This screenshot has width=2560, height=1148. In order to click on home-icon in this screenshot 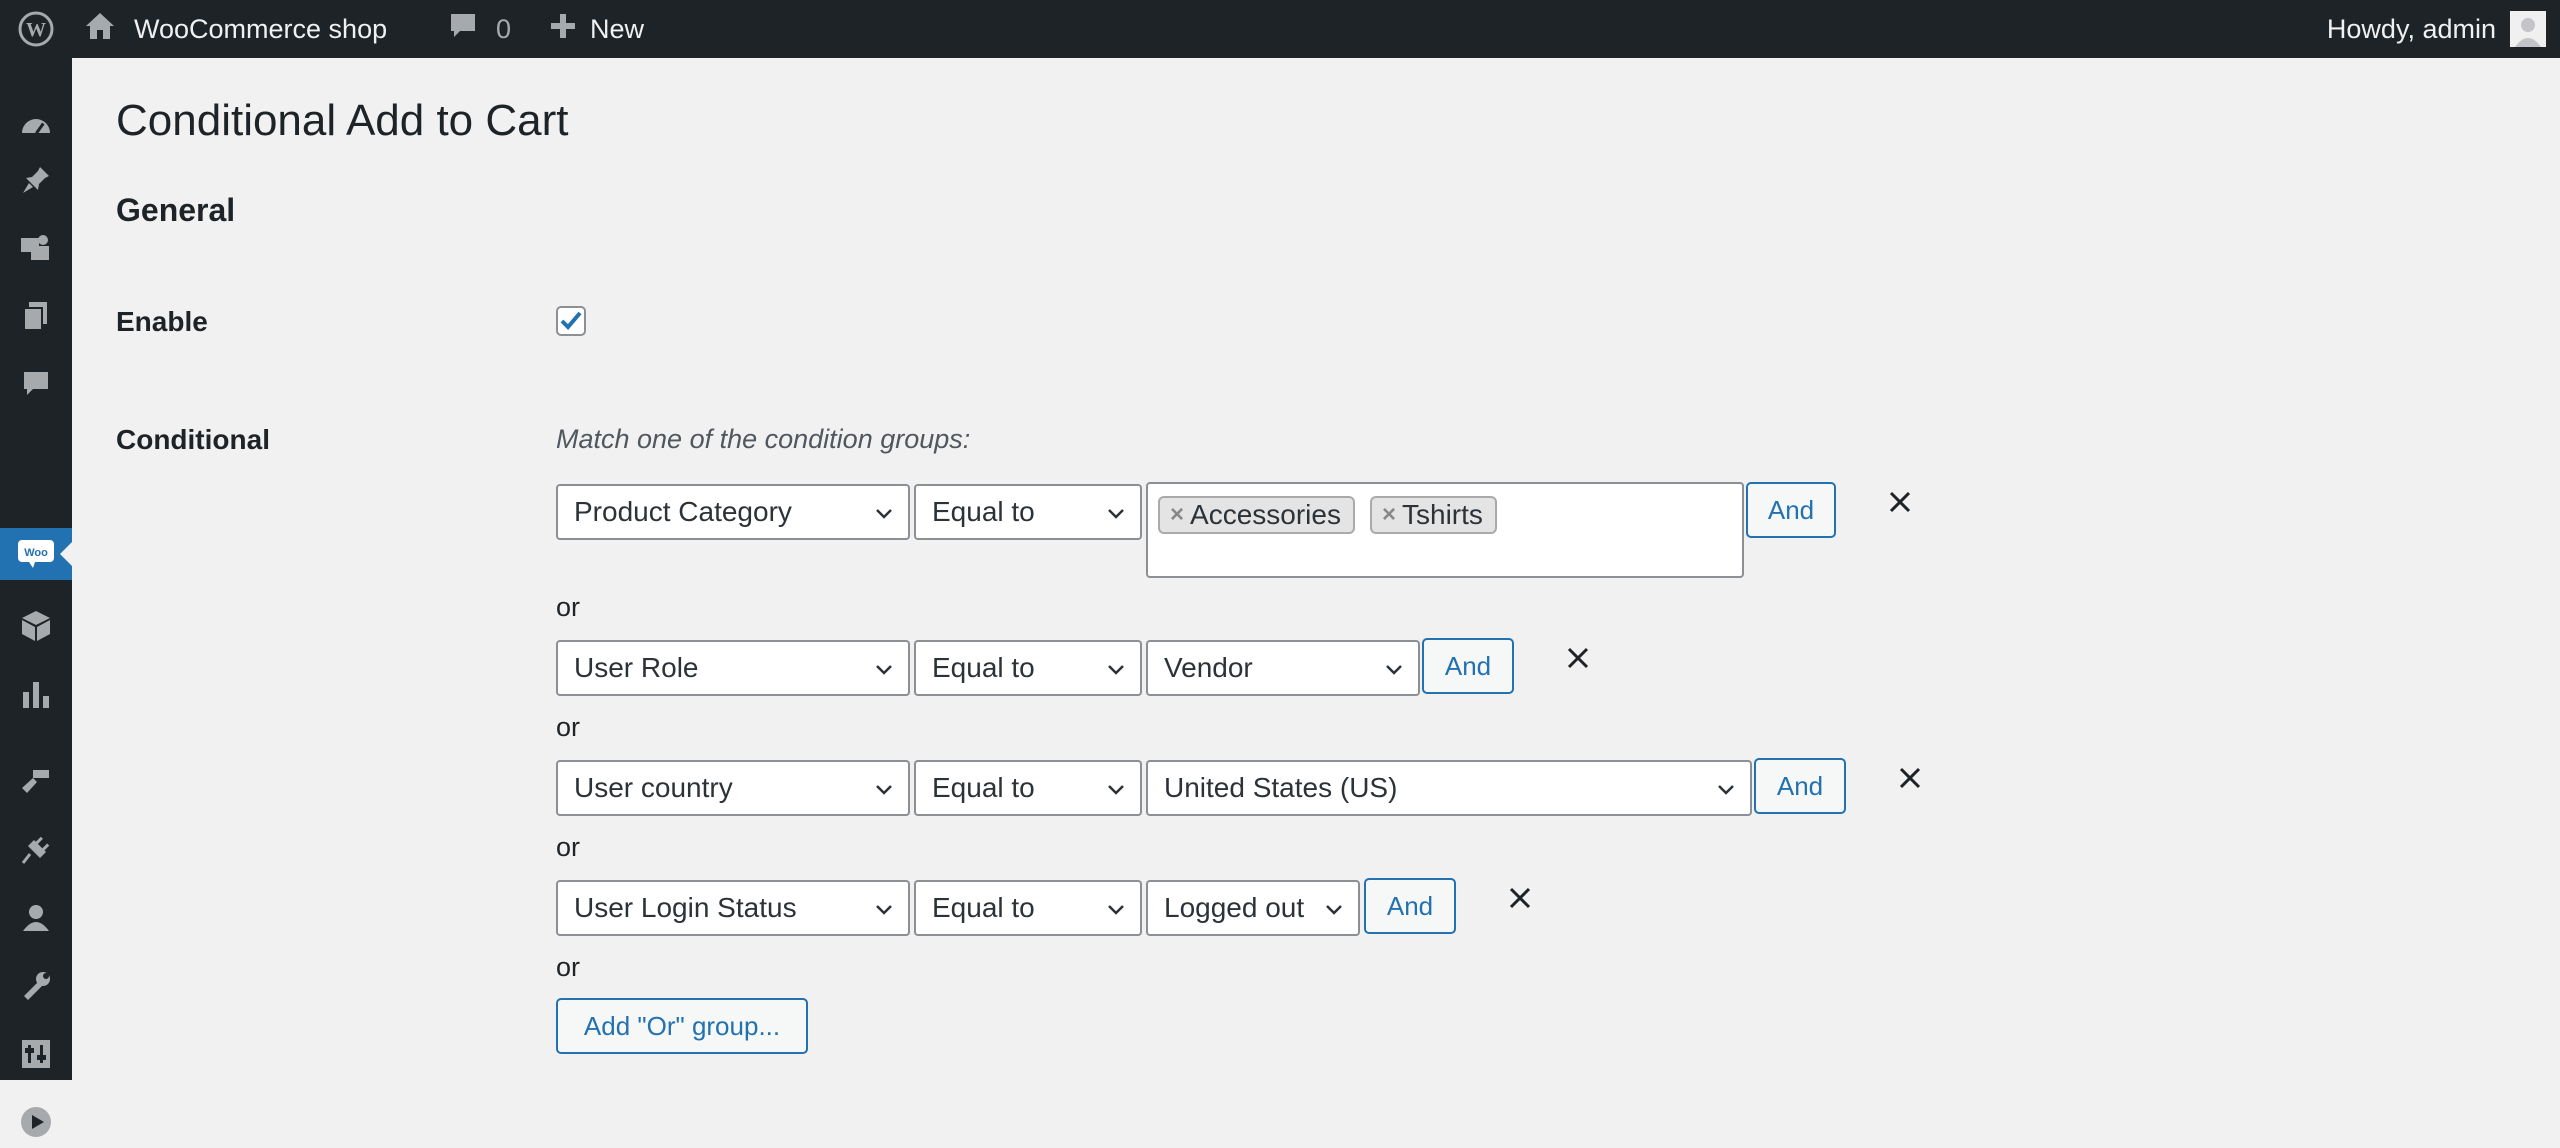, I will do `click(100, 29)`.